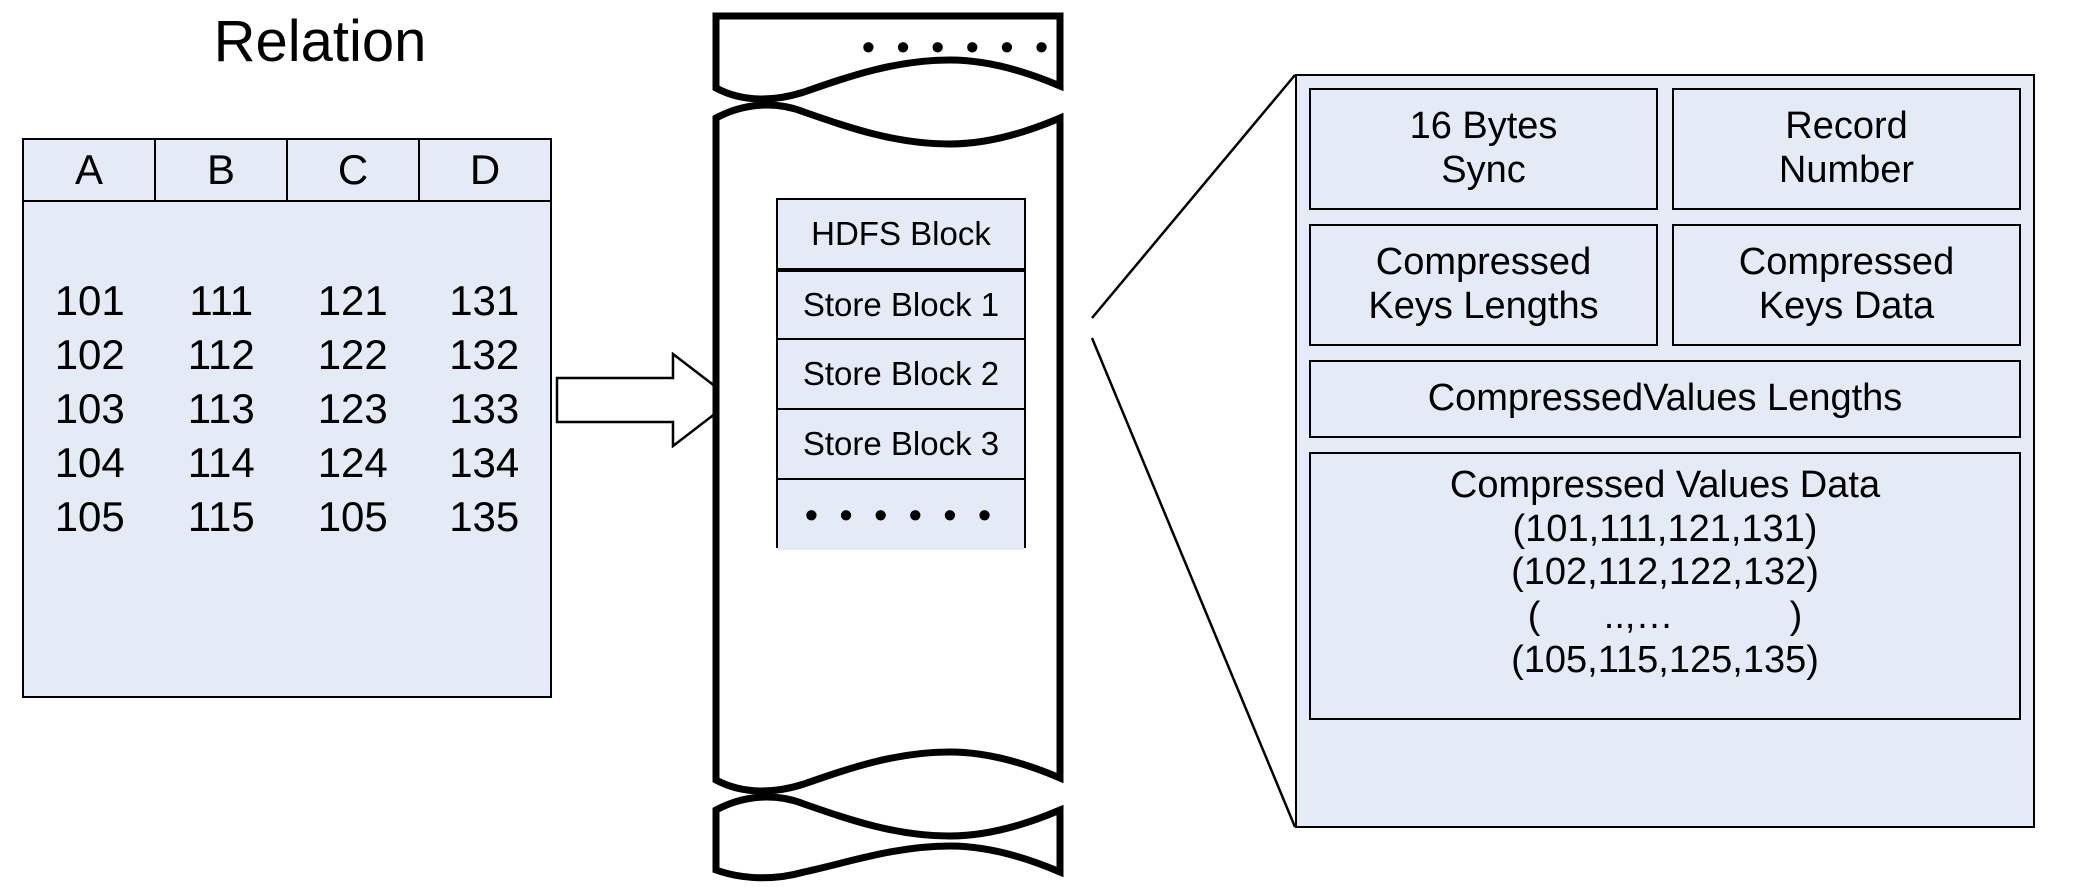 The width and height of the screenshot is (2082, 888). I want to click on relation-column-header-d: D, so click(485, 169).